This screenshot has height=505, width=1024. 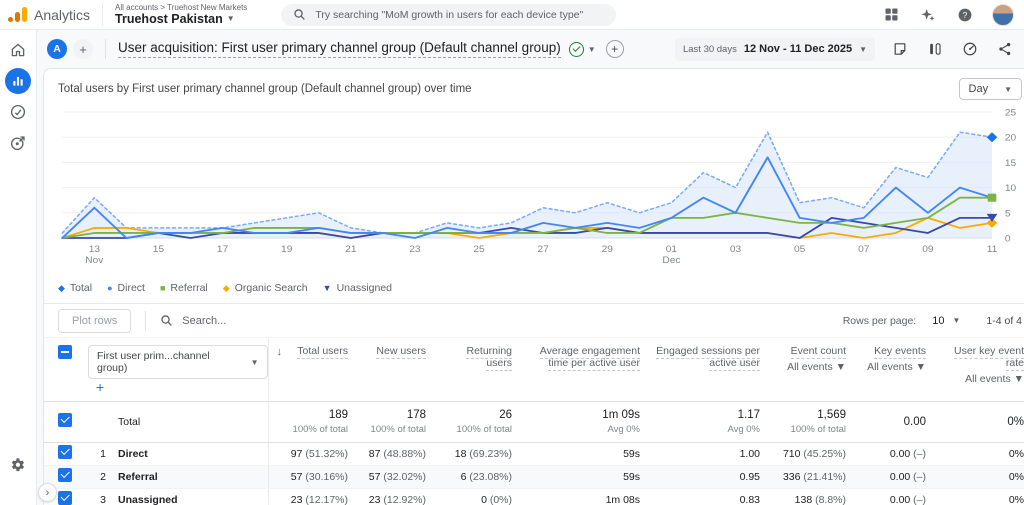 What do you see at coordinates (399, 370) in the screenshot?
I see `column-header-new-users: New users` at bounding box center [399, 370].